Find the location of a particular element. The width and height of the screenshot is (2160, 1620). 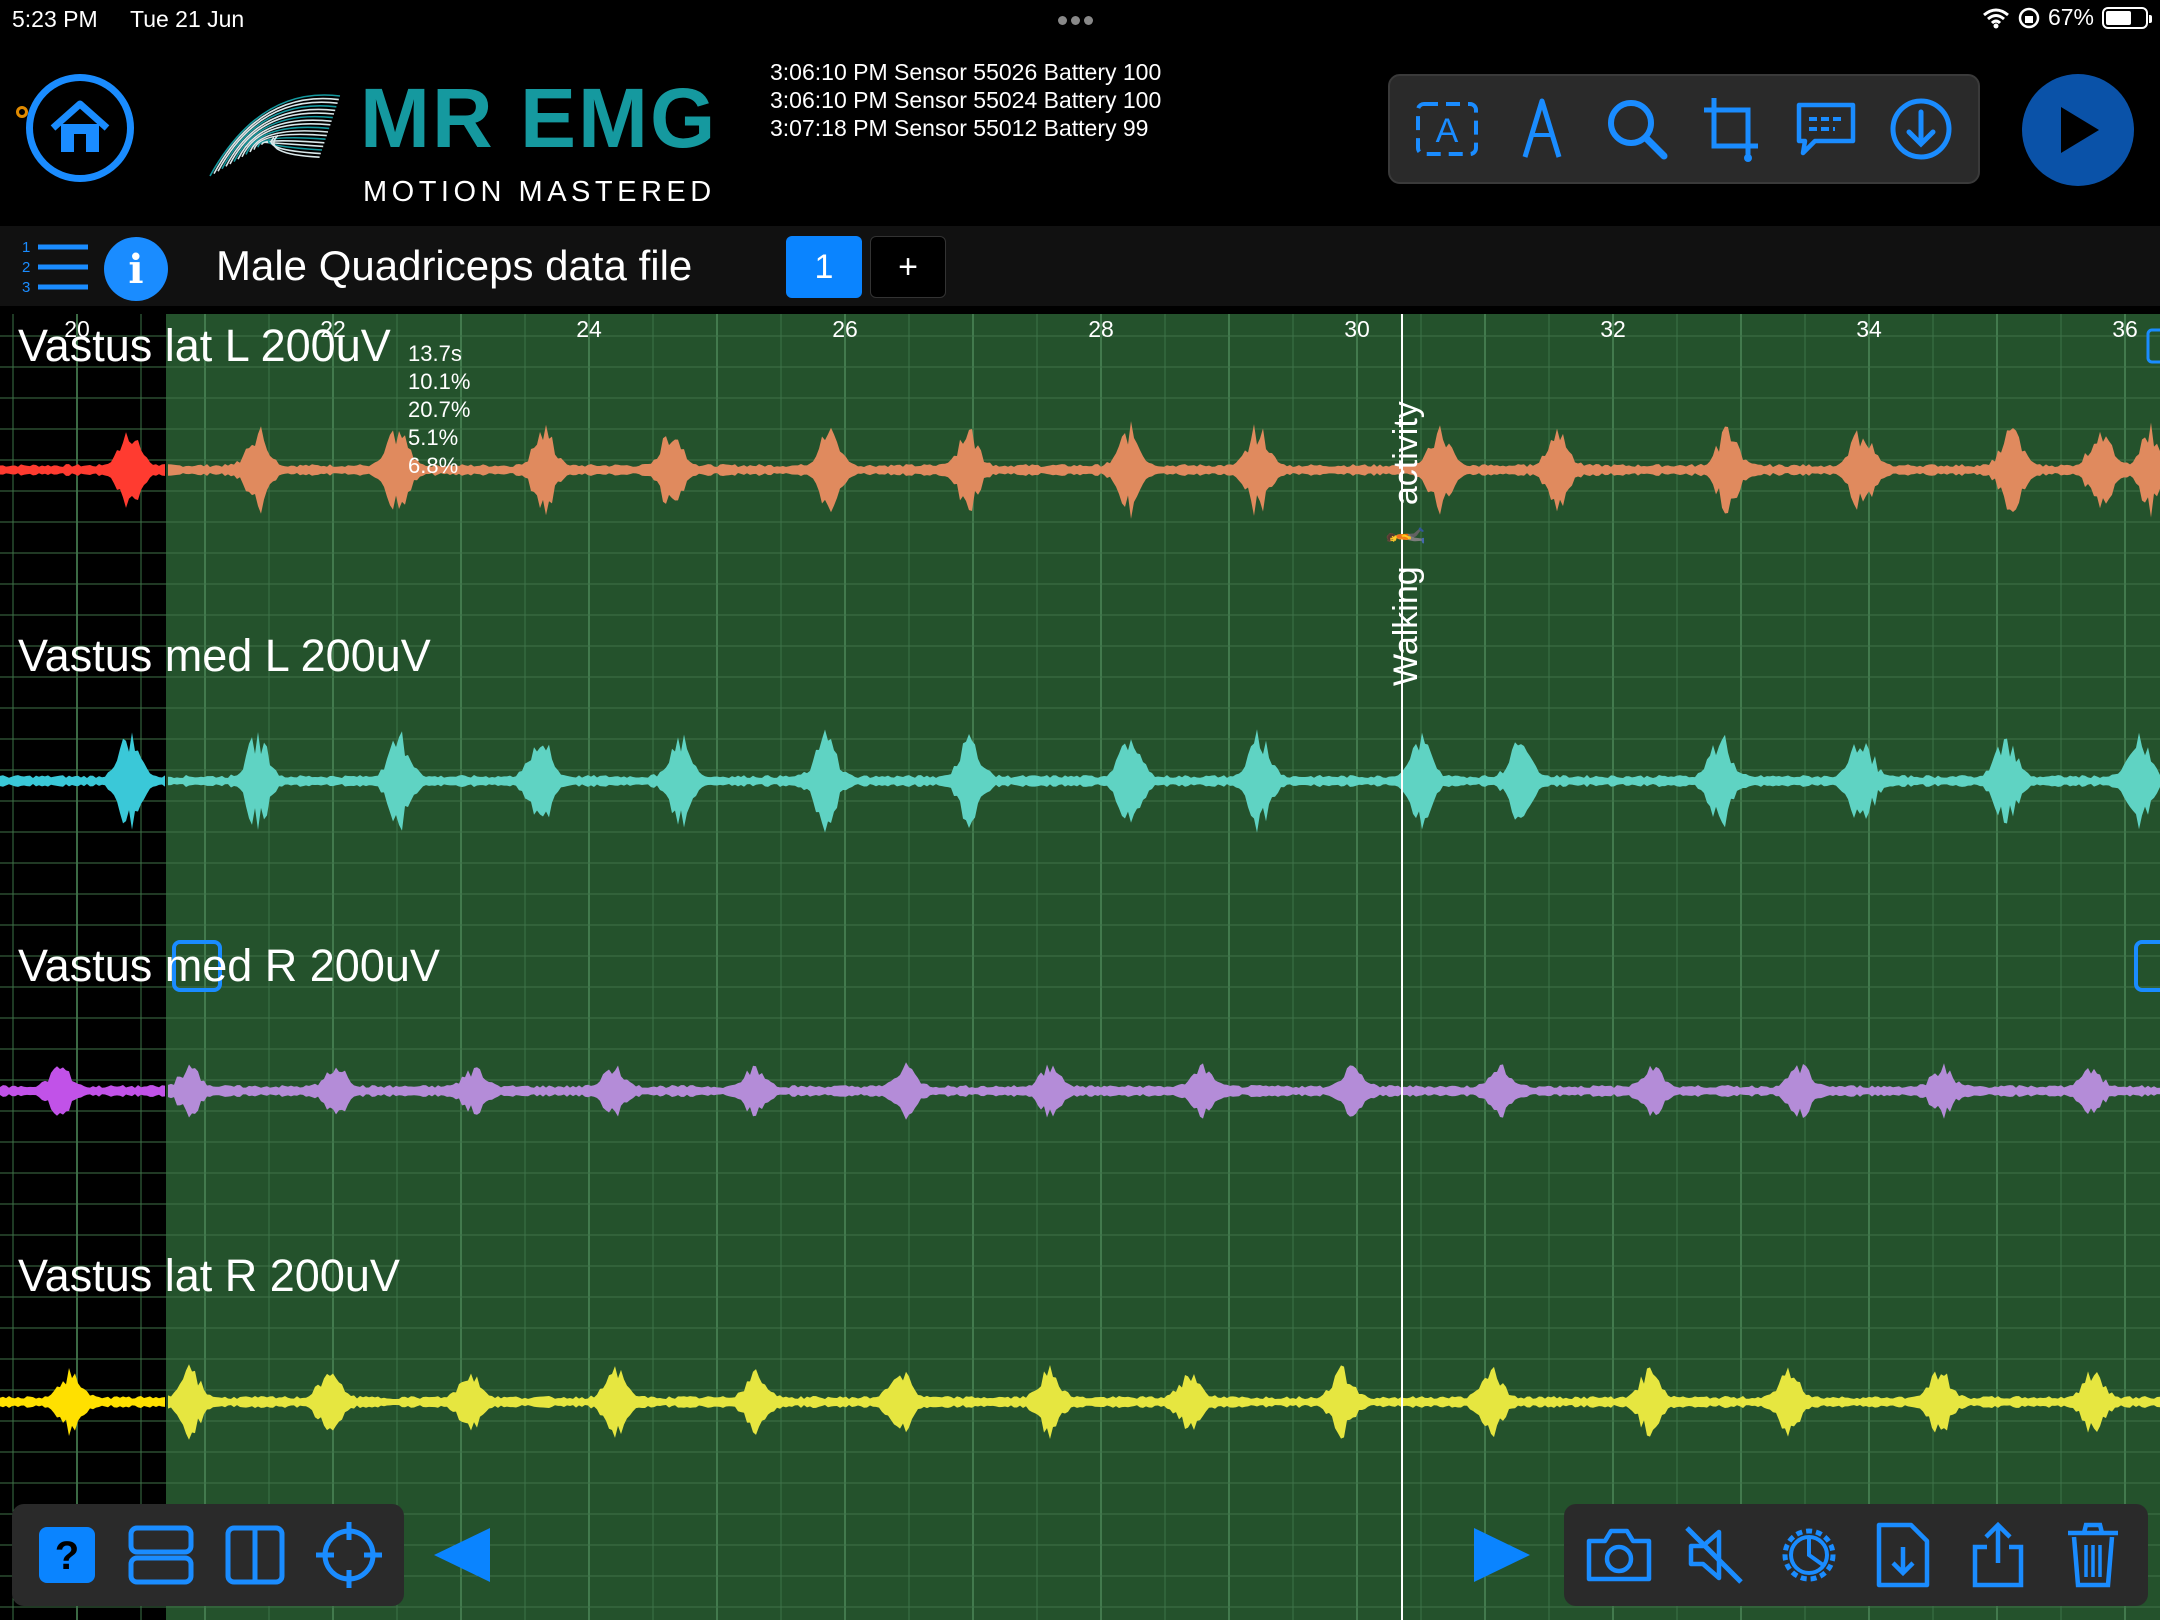

x-tick-label: 28 is located at coordinates (1101, 329).